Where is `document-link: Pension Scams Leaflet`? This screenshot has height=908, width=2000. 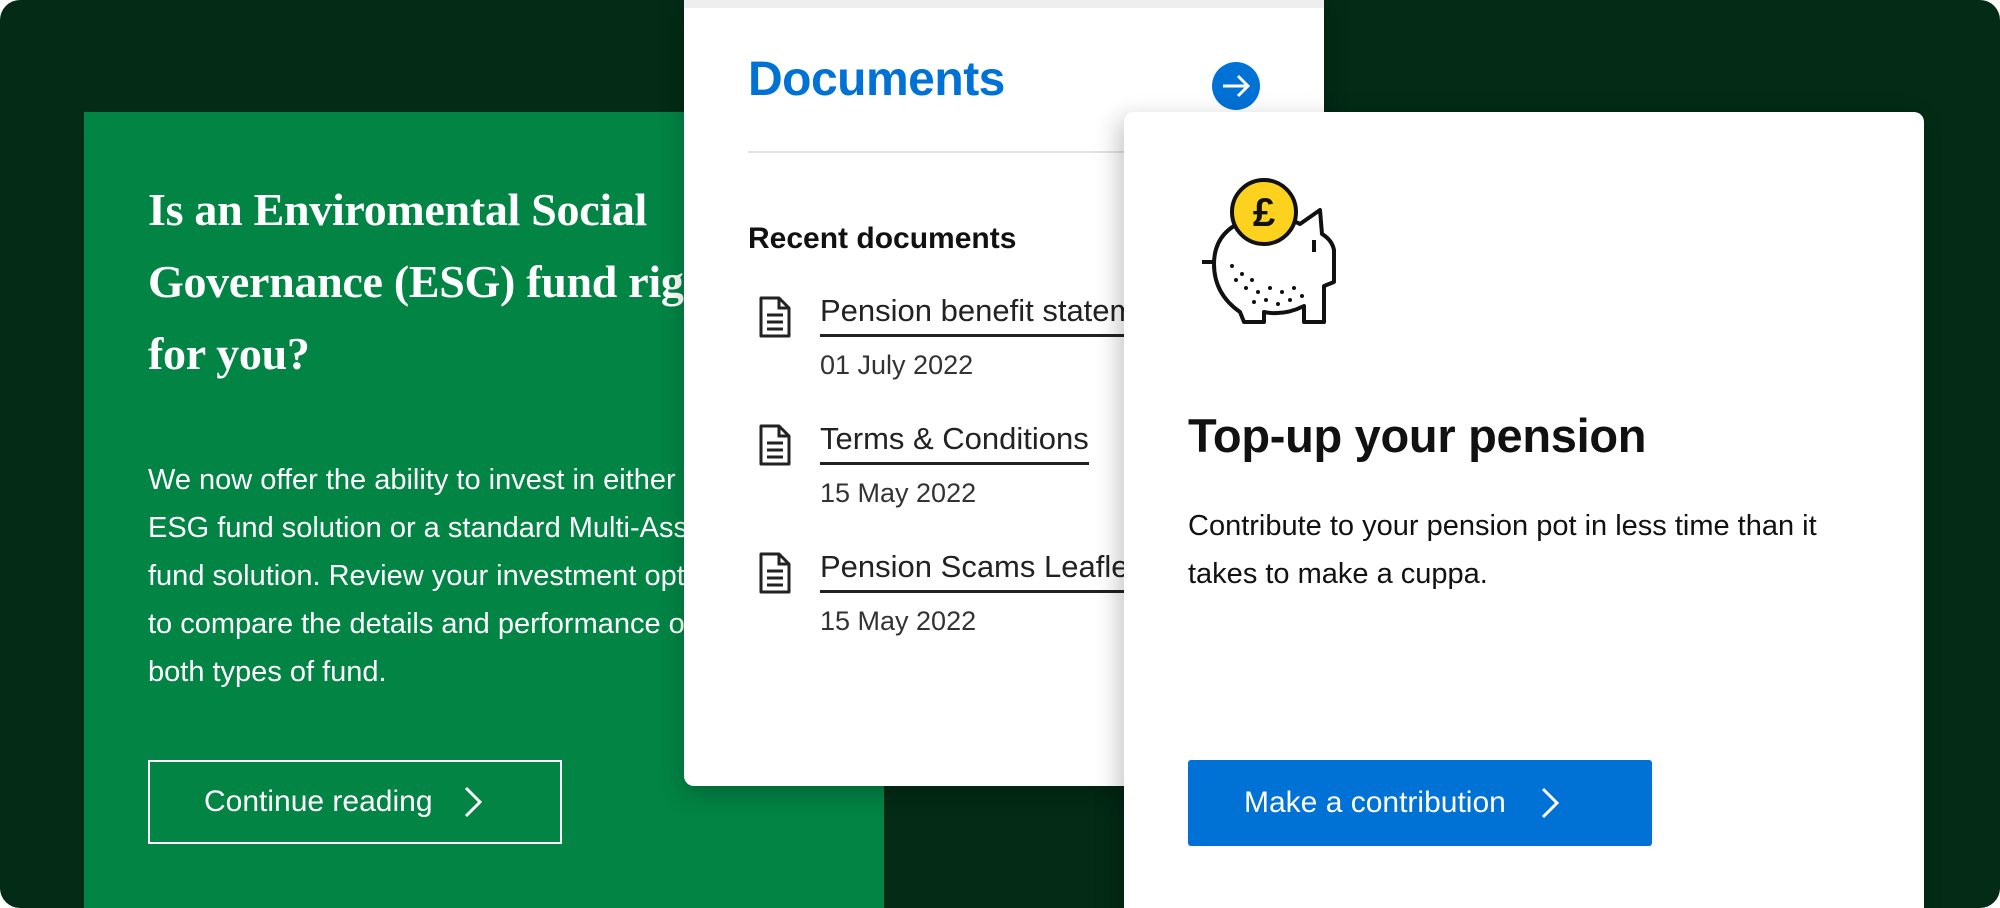 document-link: Pension Scams Leaflet is located at coordinates (979, 570).